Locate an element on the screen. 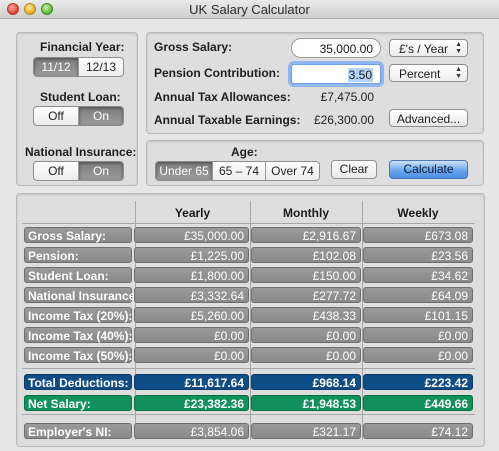 Image resolution: width=499 pixels, height=451 pixels. yearly-value: £35,000.00 is located at coordinates (191, 235).